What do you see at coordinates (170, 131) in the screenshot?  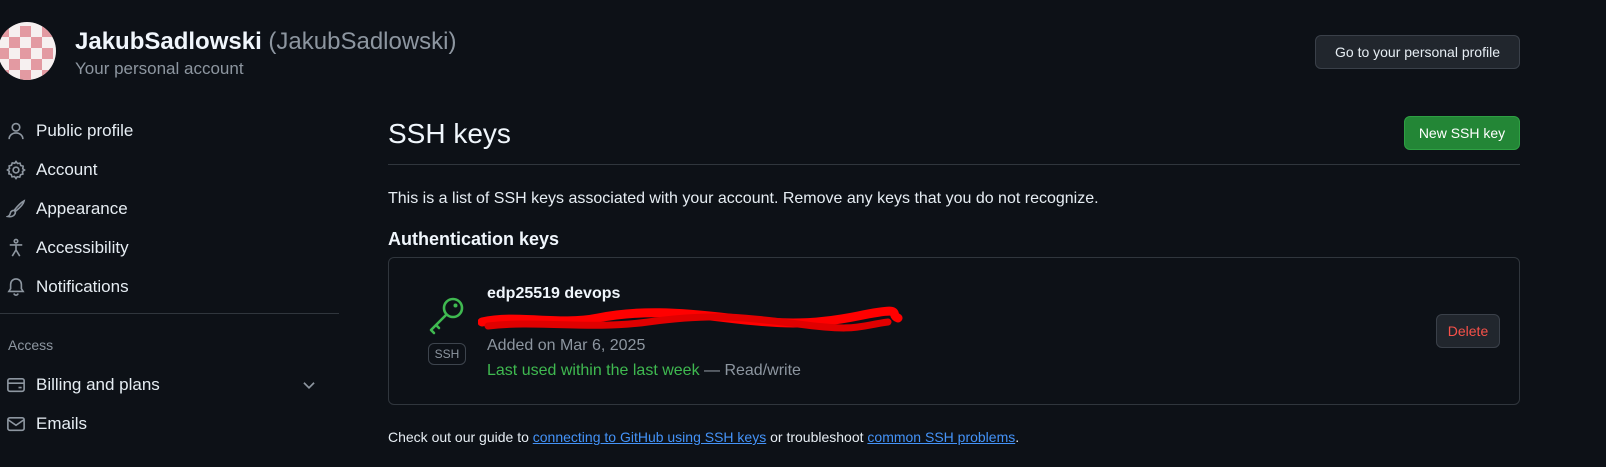 I see `sidebar-item-public-profile: Public profile` at bounding box center [170, 131].